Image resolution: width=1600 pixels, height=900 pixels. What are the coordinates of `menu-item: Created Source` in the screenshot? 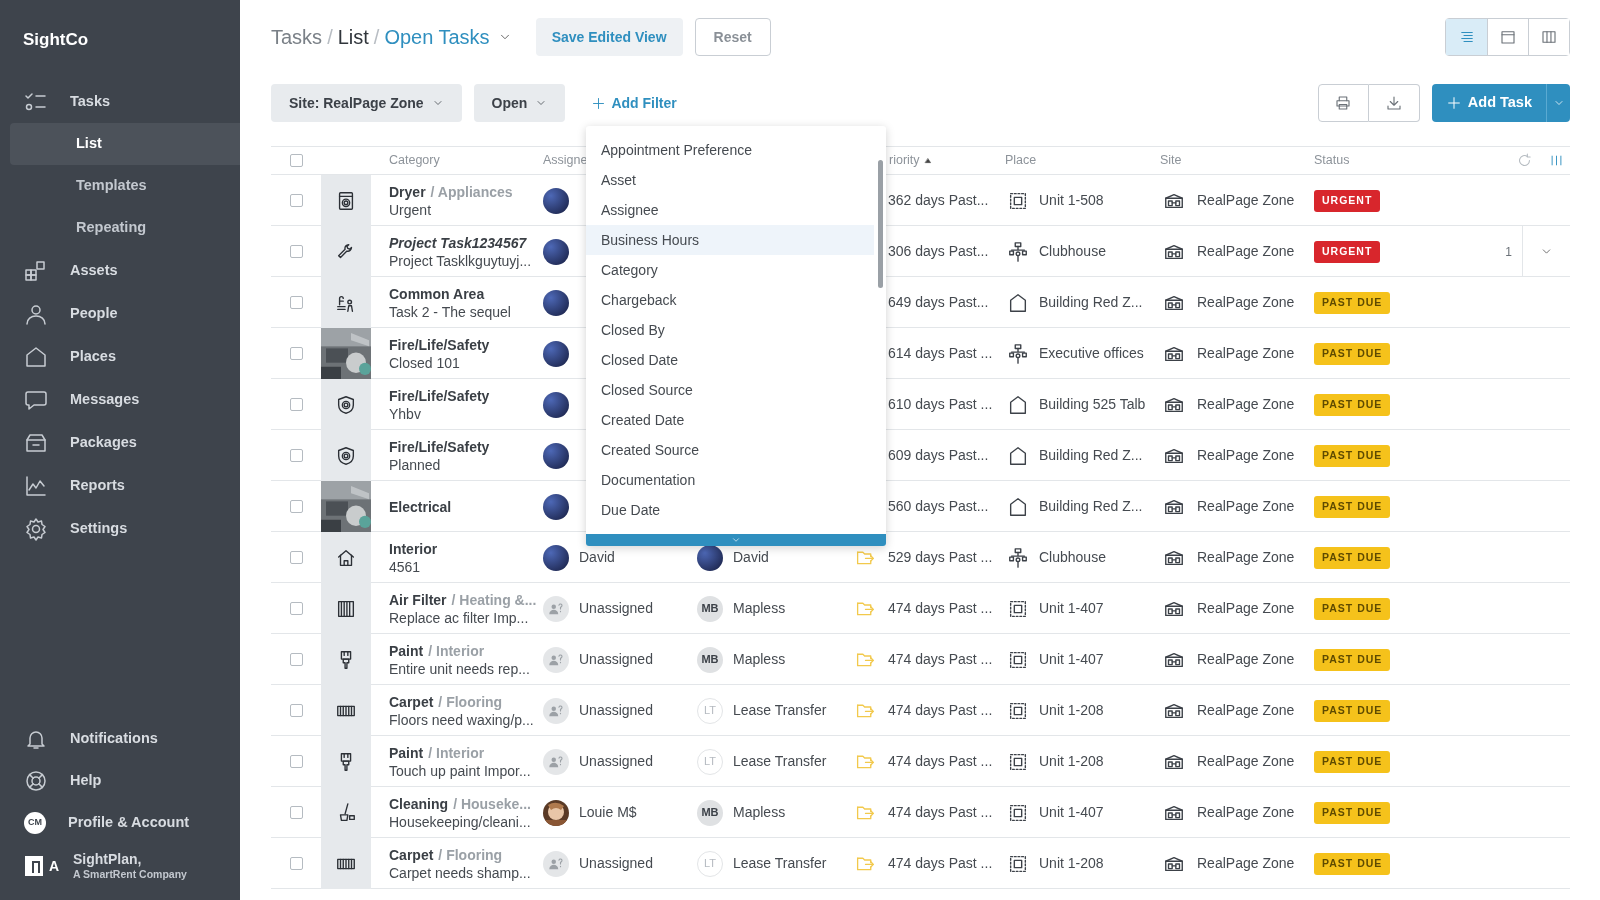 It's located at (730, 450).